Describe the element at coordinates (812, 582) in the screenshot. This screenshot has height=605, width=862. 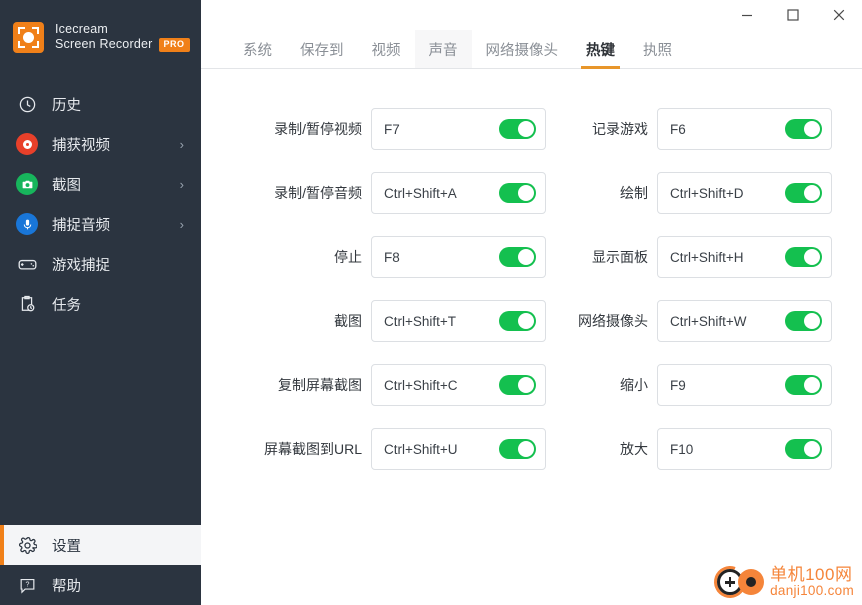
I see `watermark-text: 单机100网 danji100.com` at that location.